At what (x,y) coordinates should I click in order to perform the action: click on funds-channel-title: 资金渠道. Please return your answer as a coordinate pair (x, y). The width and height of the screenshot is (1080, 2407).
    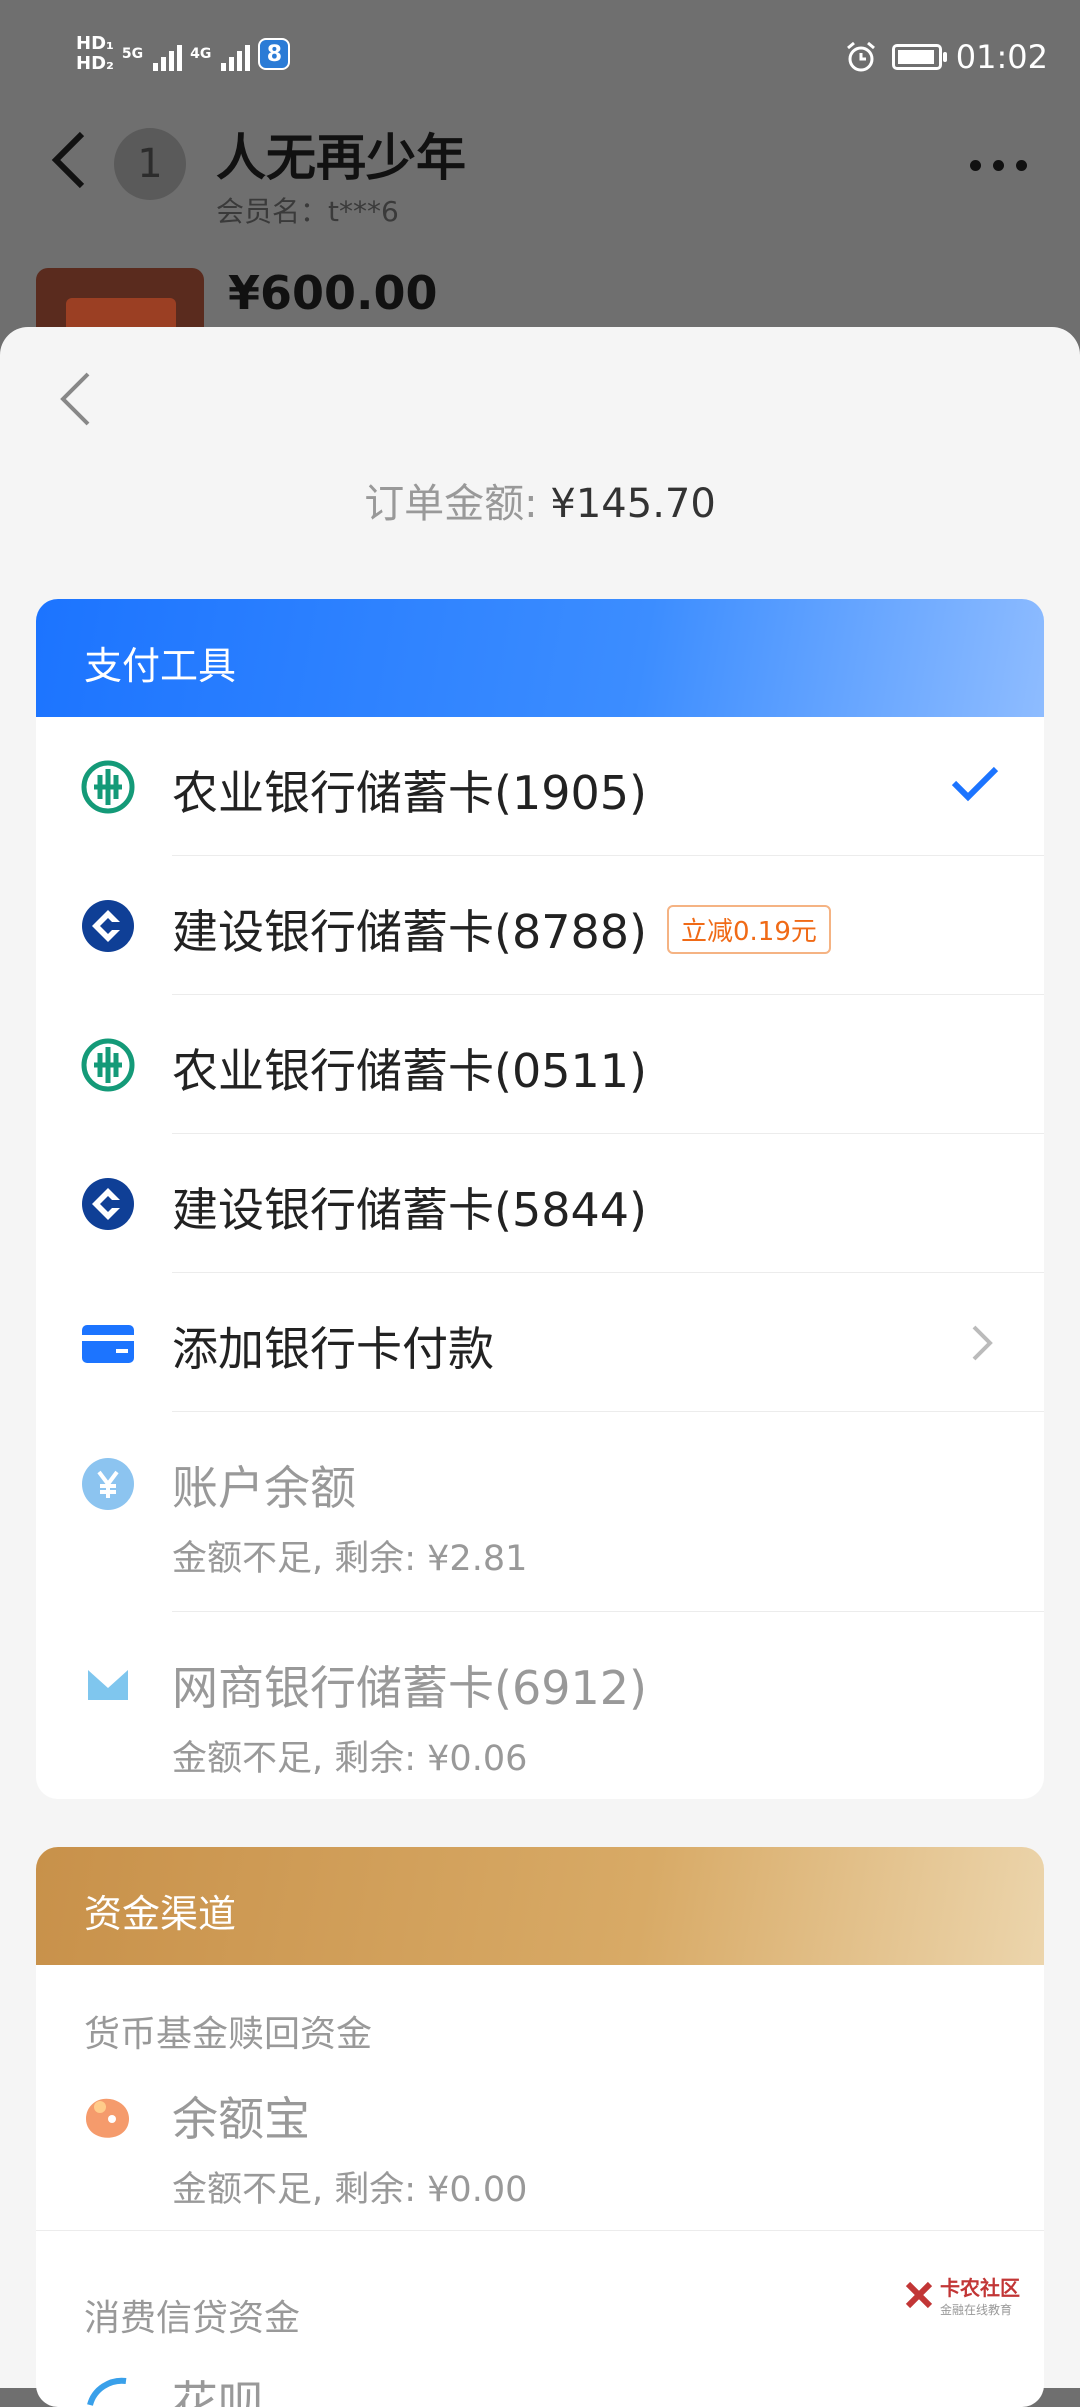
    Looking at the image, I should click on (160, 1914).